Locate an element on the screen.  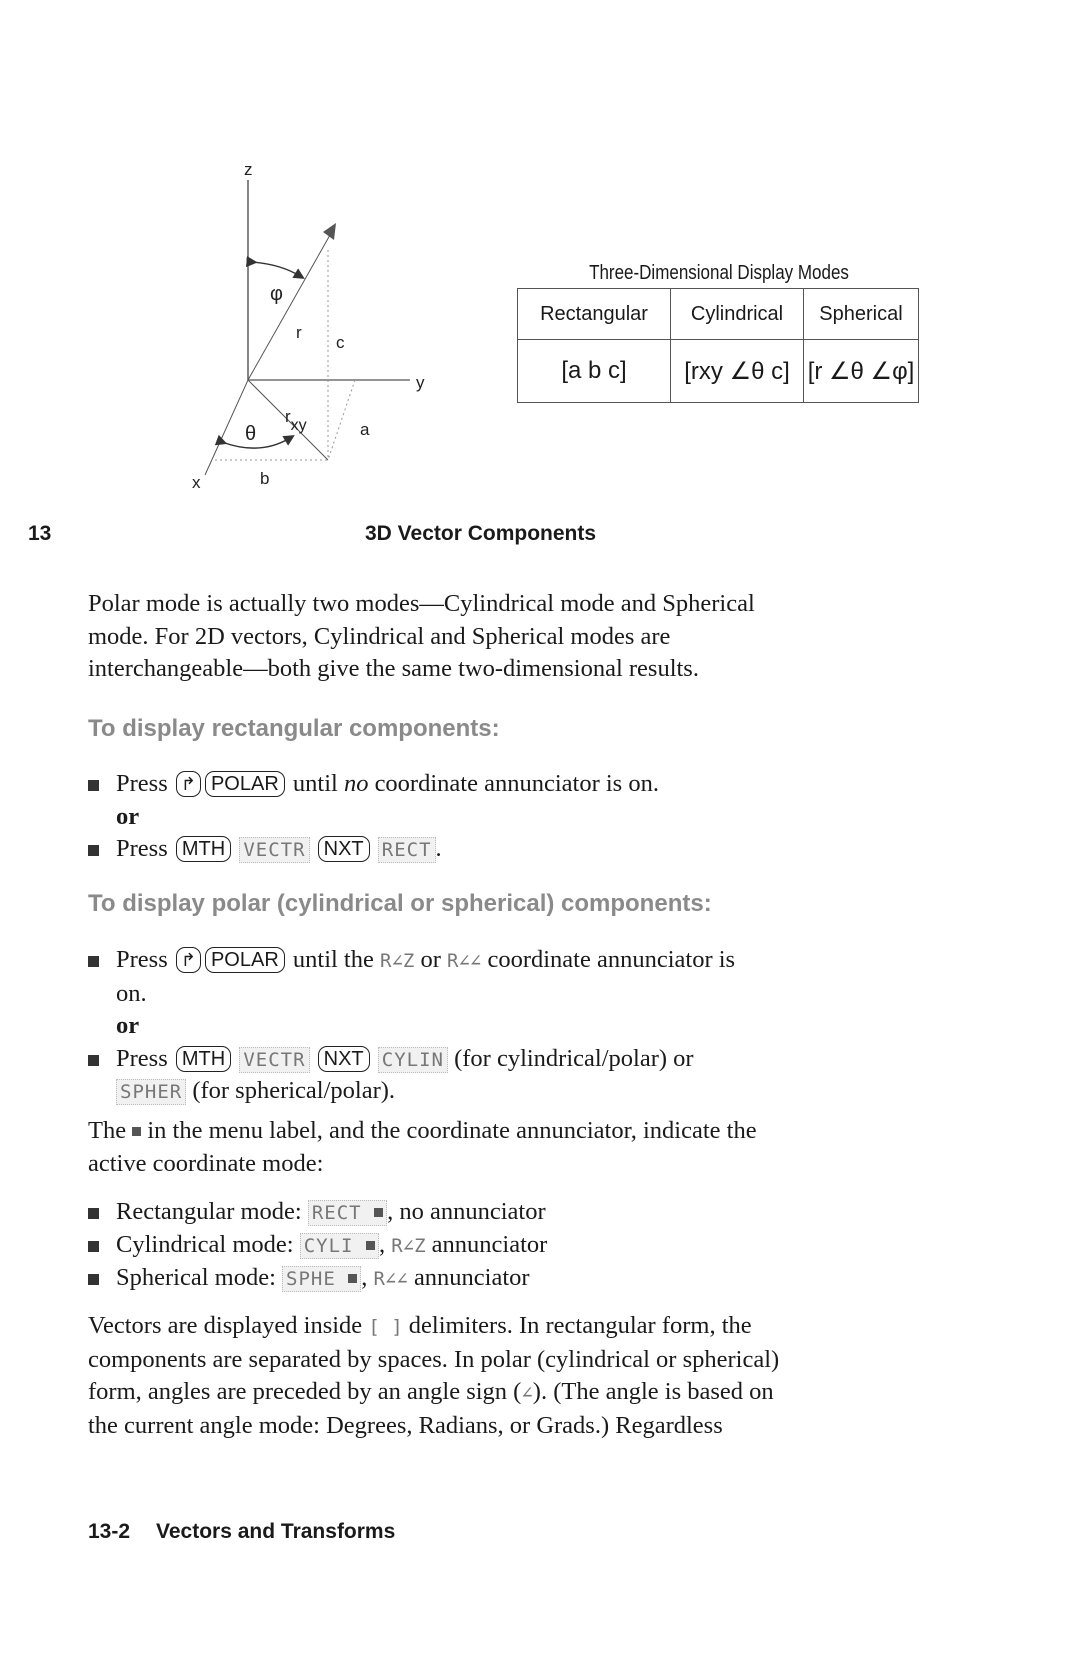
emphasis-no: no is located at coordinates (356, 783).